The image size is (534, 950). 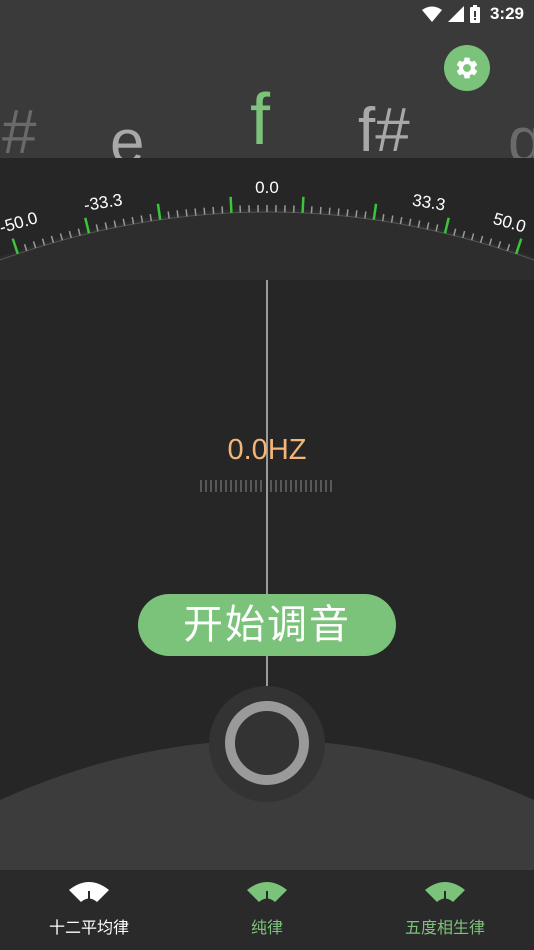 I want to click on nav-label: 五度相生律, so click(x=444, y=927).